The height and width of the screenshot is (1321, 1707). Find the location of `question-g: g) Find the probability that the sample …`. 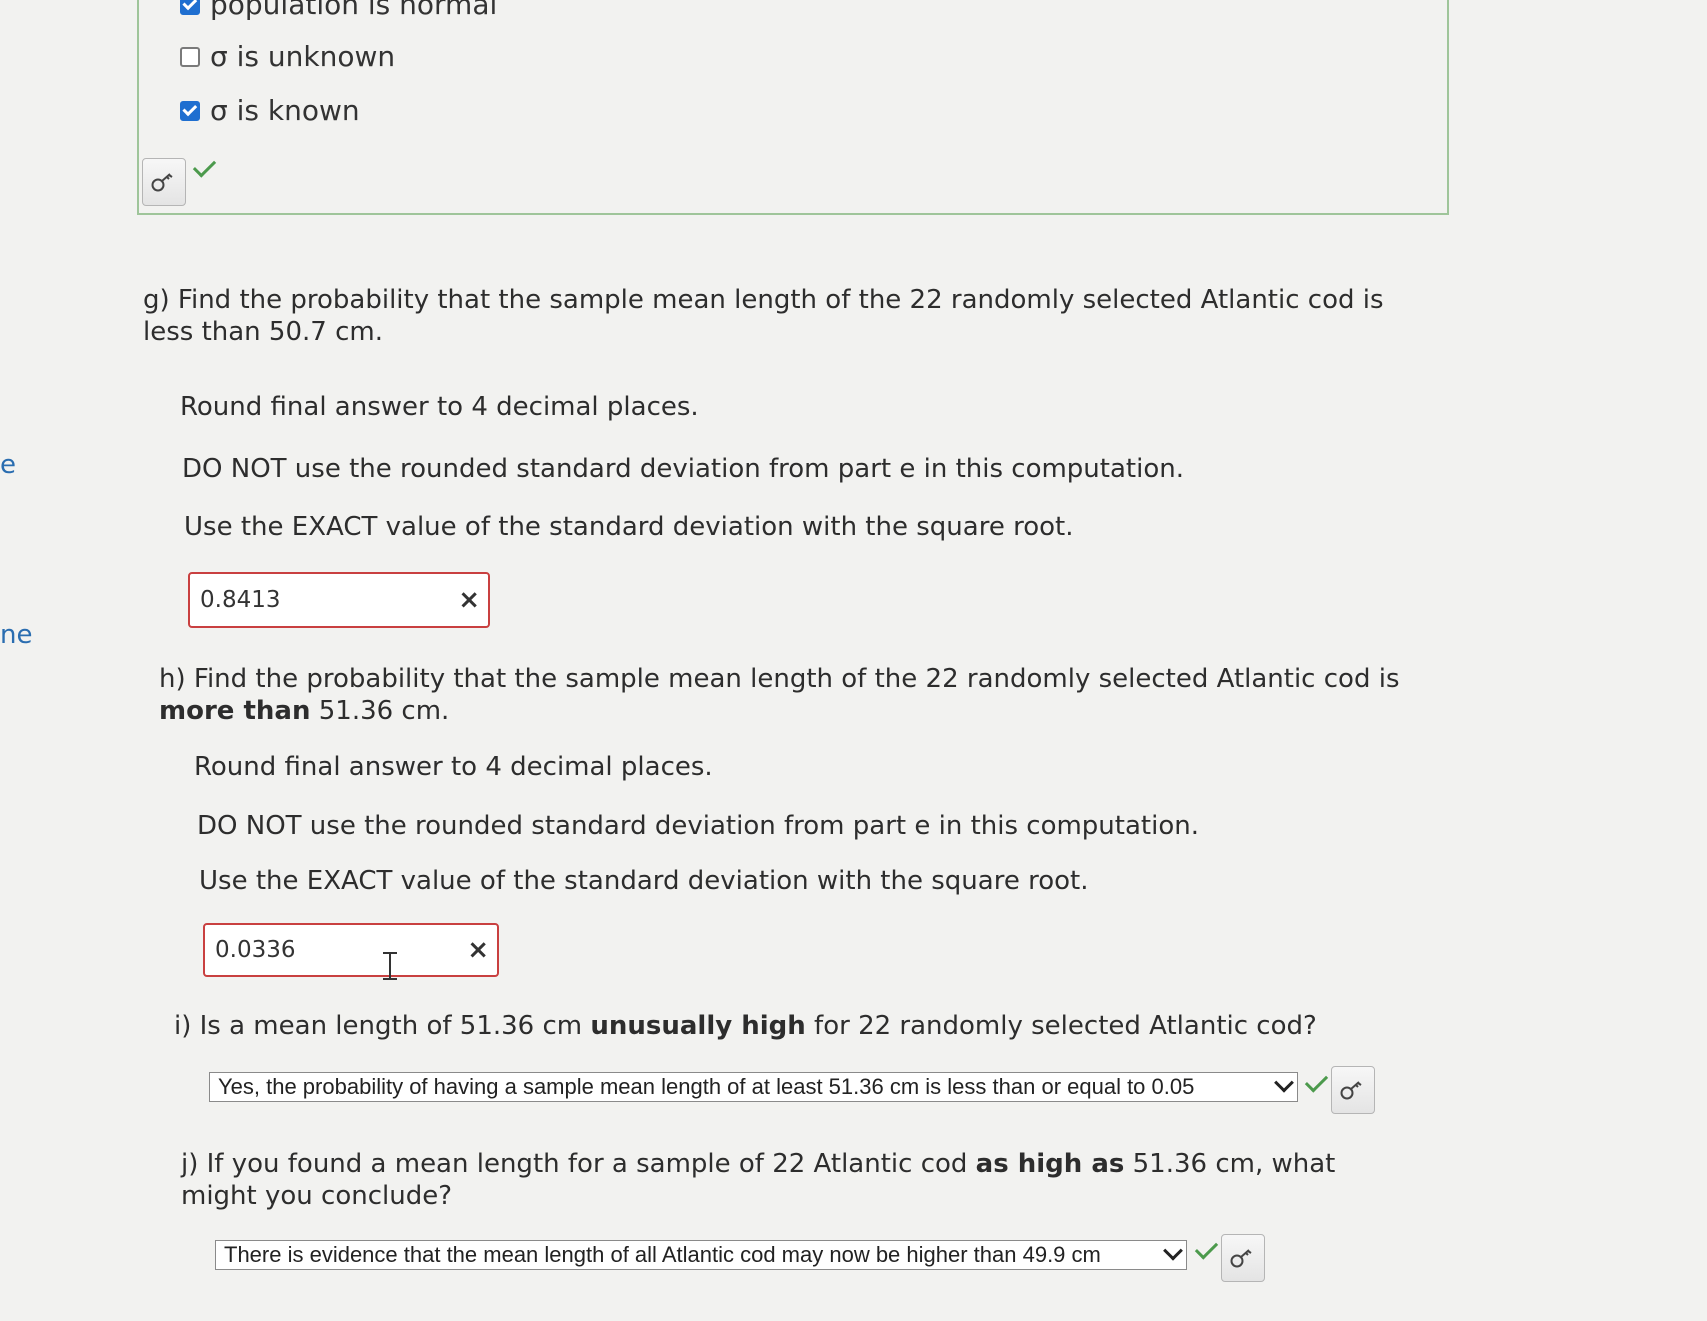

question-g: g) Find the probability that the sample … is located at coordinates (763, 316).